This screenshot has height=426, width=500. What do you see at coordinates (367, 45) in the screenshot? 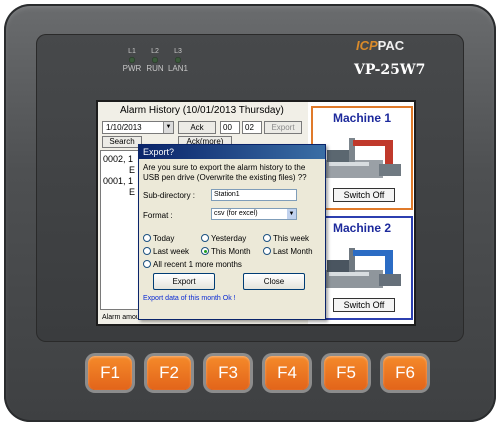
I see `brand-prefix: ICP` at bounding box center [367, 45].